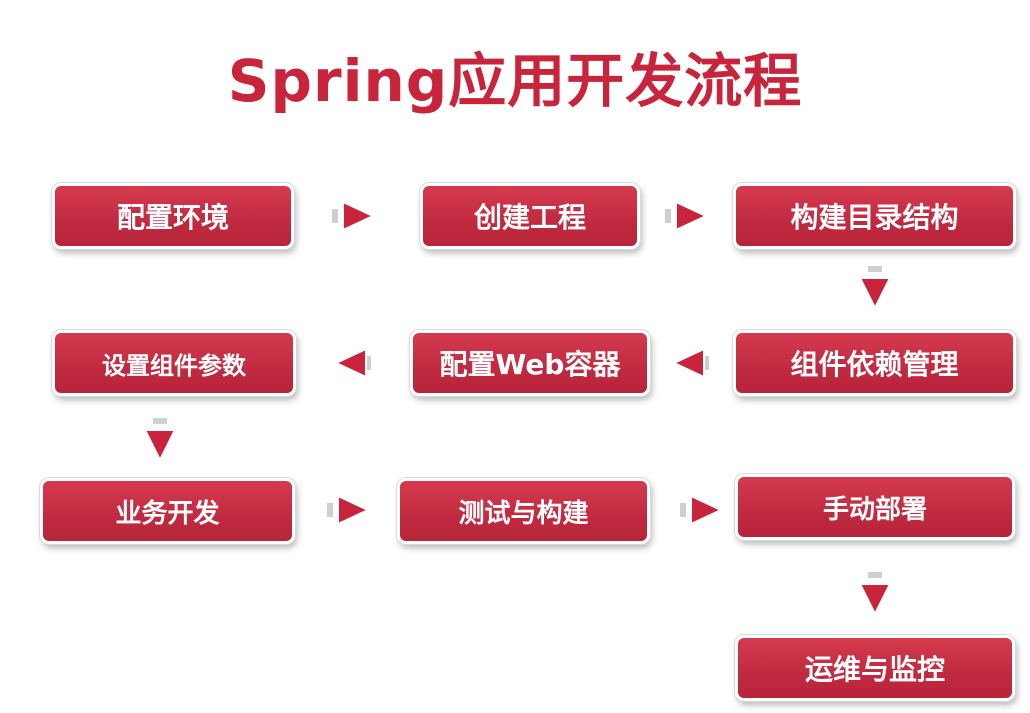 Image resolution: width=1030 pixels, height=713 pixels. Describe the element at coordinates (349, 510) in the screenshot. I see `arrow-s7-s8` at that location.